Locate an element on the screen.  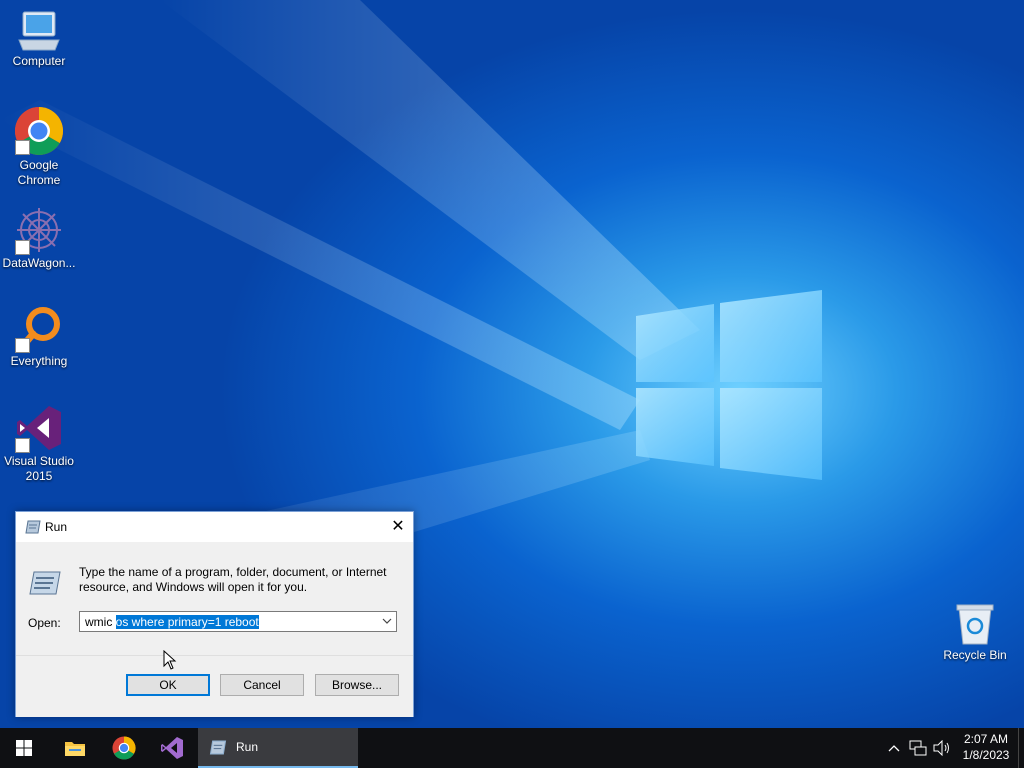
folder-icon is located at coordinates (75, 749).